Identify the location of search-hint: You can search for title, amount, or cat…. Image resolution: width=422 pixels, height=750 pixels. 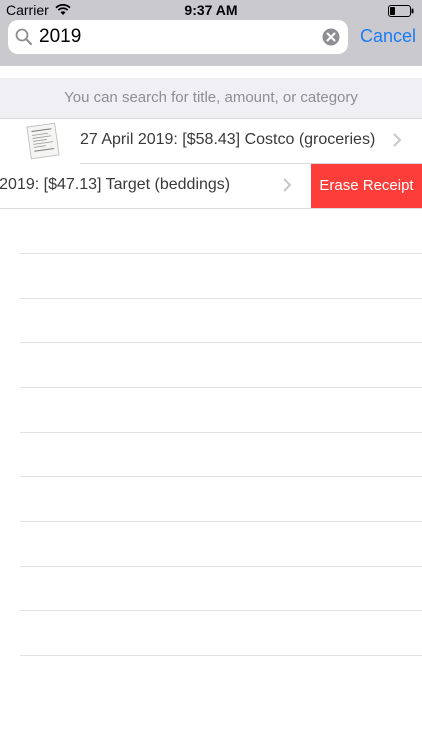
(211, 98).